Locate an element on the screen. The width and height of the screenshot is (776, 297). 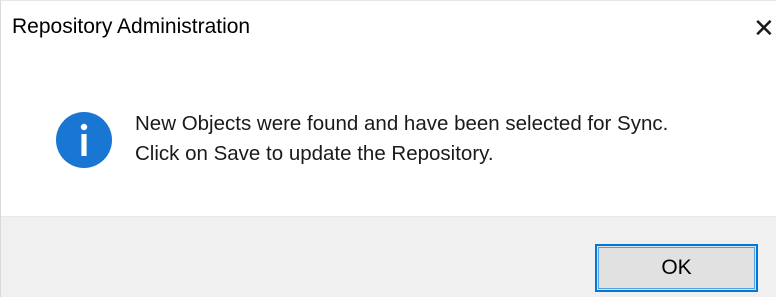
info-icon is located at coordinates (84, 140).